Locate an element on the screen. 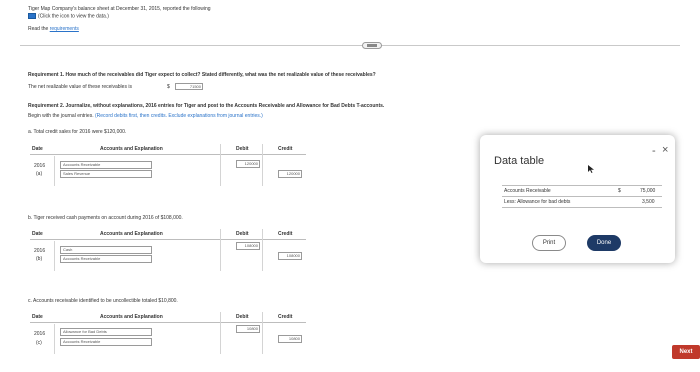  currency-symbol: $ is located at coordinates (168, 87).